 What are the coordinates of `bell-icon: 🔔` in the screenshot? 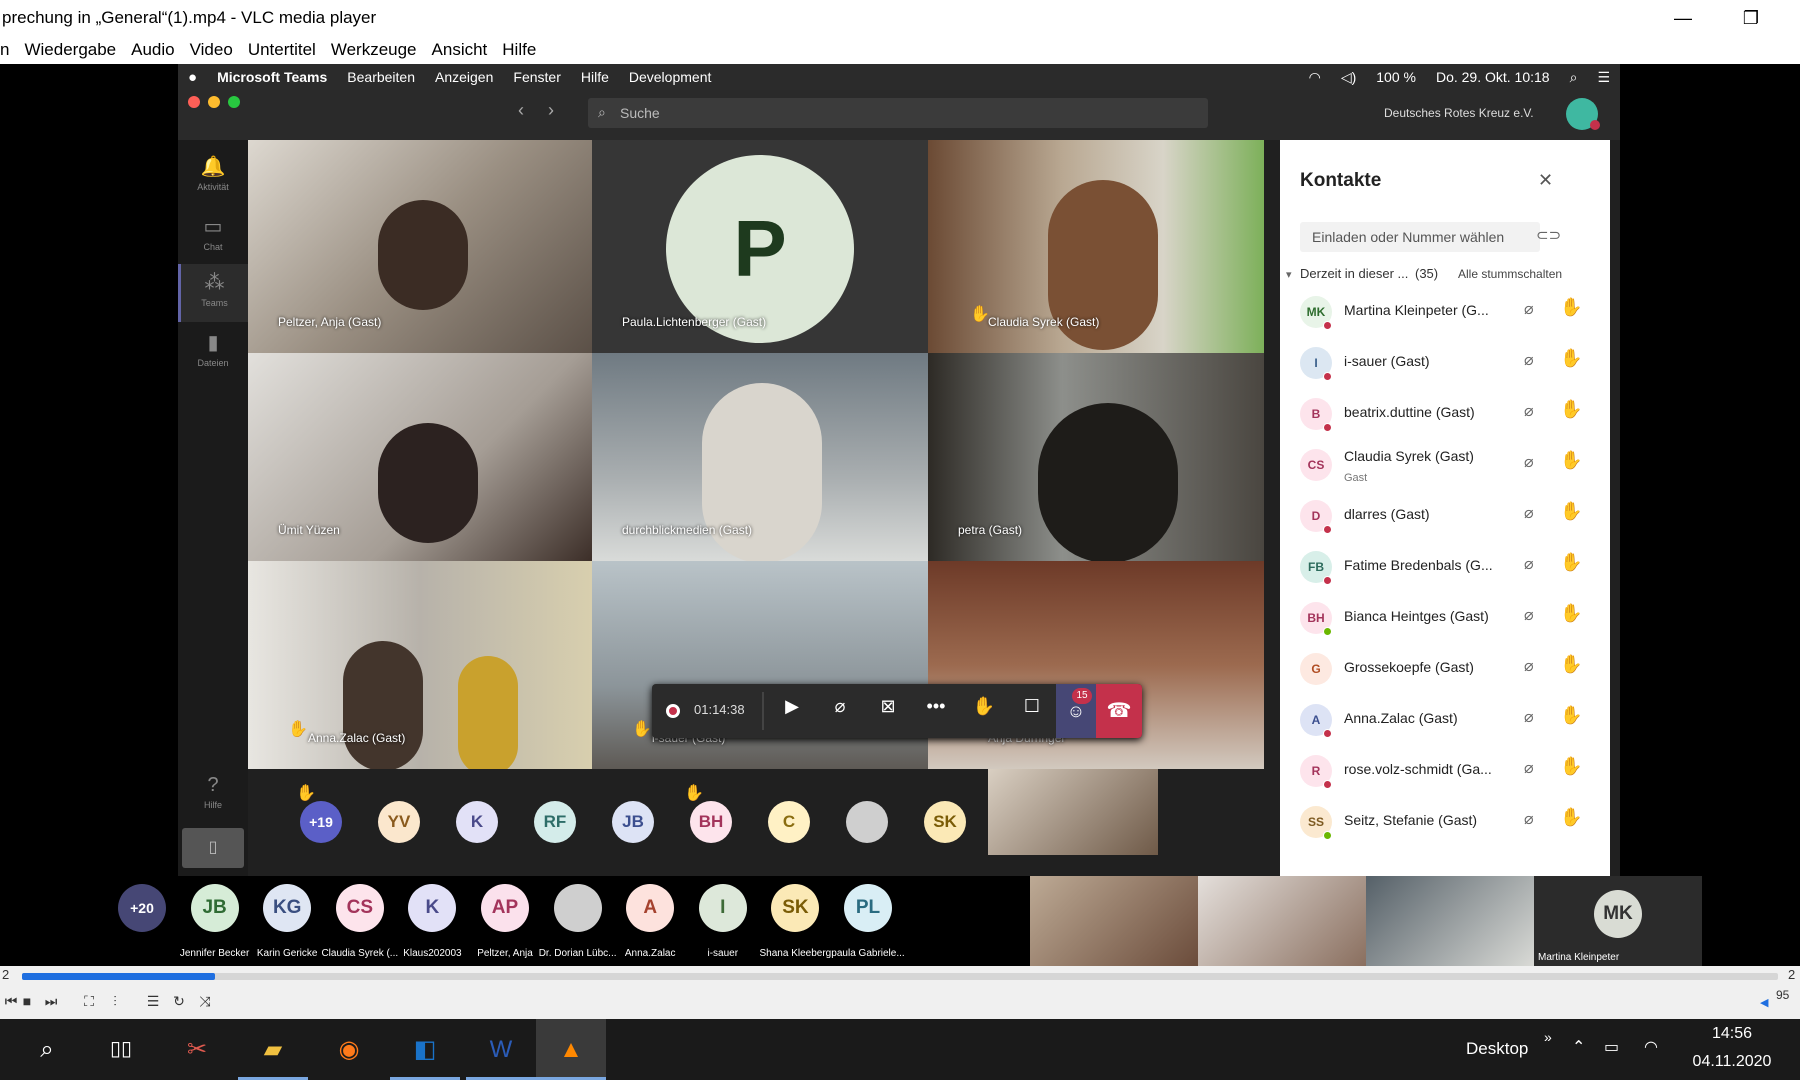 It's located at (213, 167).